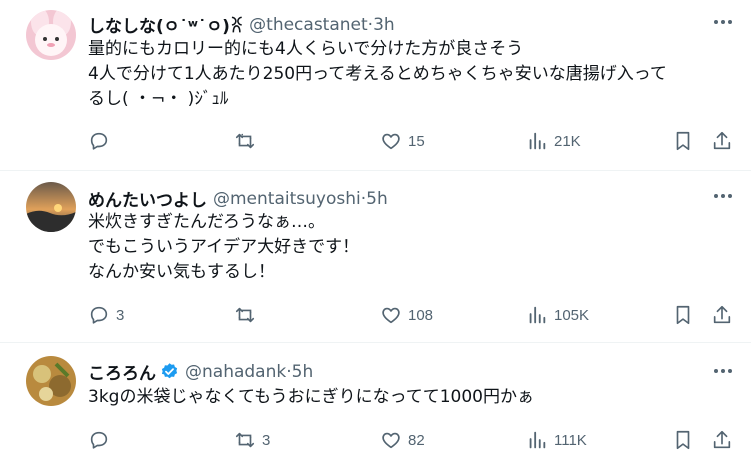 The height and width of the screenshot is (466, 751). I want to click on like-count: 82, so click(416, 440).